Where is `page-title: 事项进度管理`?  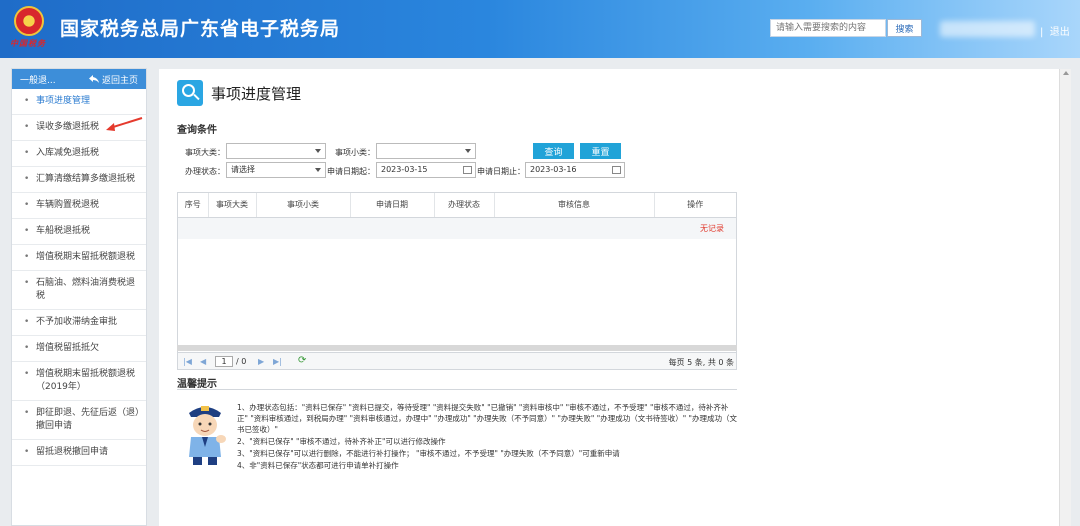 page-title: 事项进度管理 is located at coordinates (256, 94).